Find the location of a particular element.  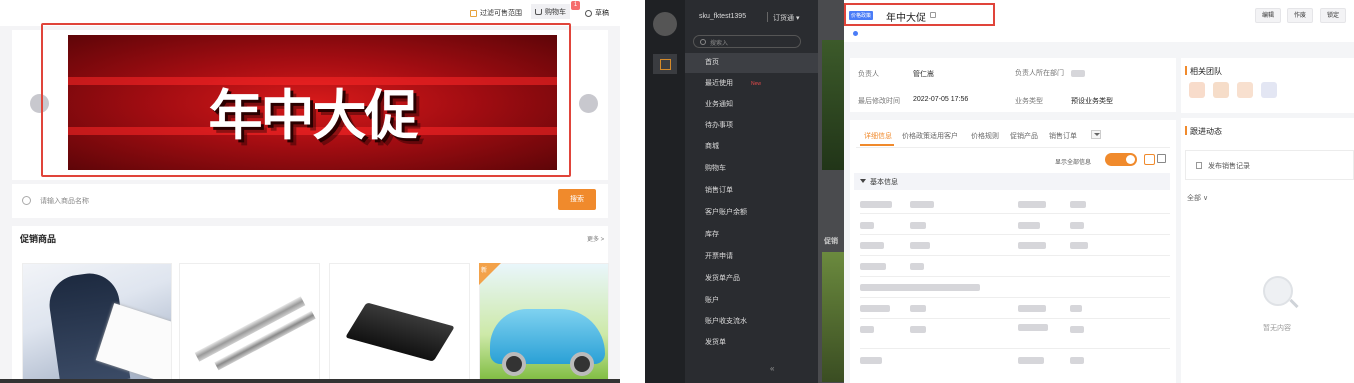

sidebar-item-inventory: 库存 is located at coordinates (760, 235).